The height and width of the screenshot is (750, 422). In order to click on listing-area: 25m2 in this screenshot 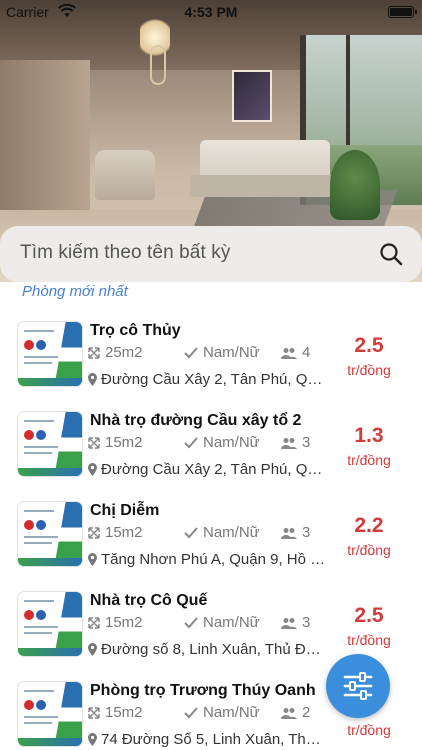, I will do `click(124, 352)`.